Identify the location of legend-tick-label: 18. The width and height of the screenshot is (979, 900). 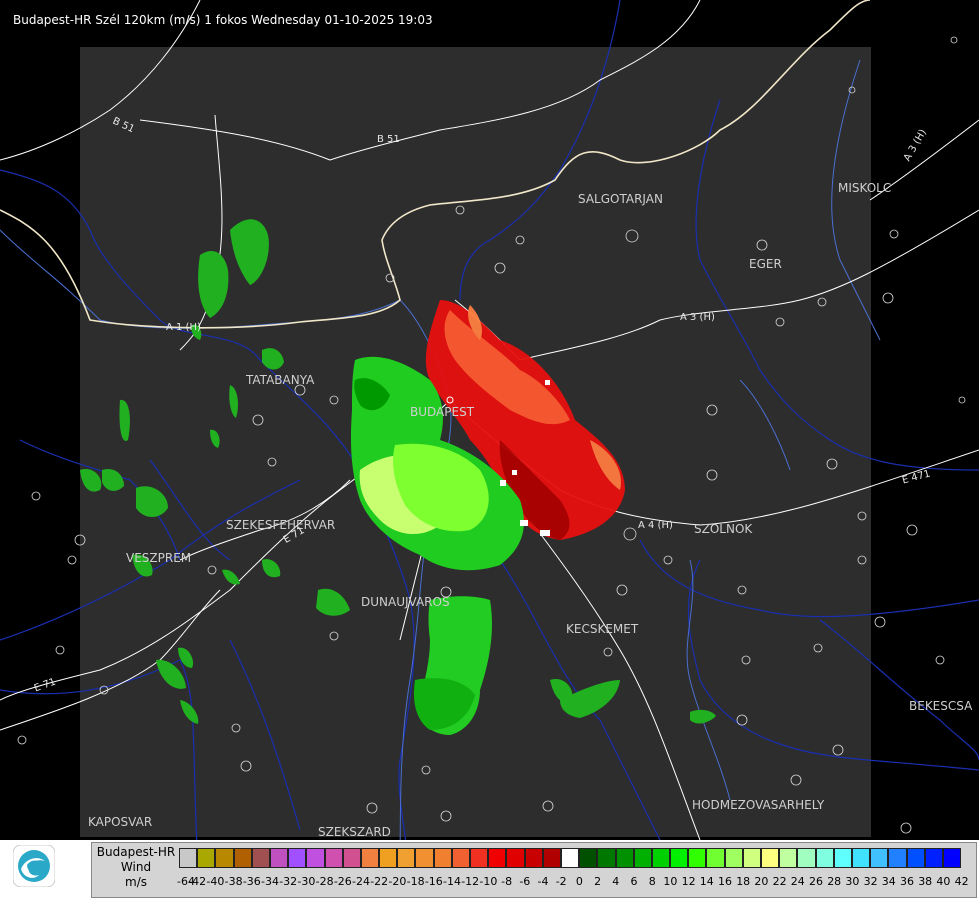
(743, 881).